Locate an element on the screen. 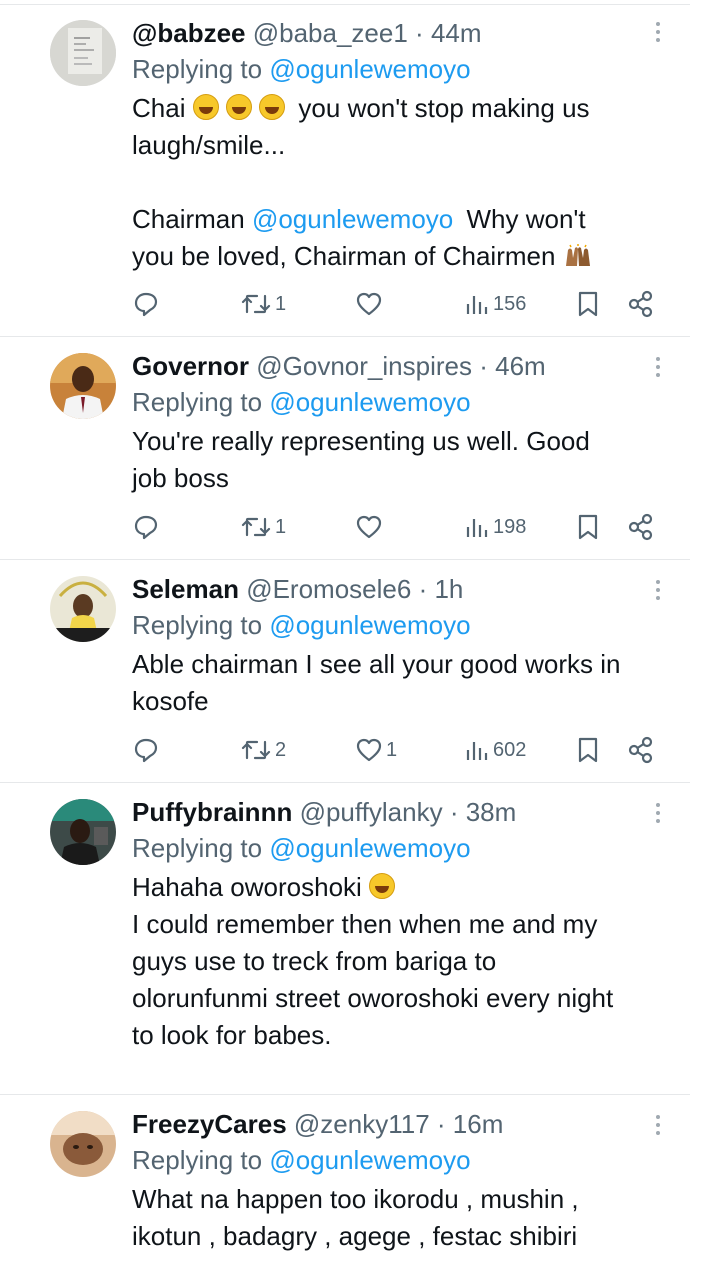  action-bar: 1 198 is located at coordinates (402, 527).